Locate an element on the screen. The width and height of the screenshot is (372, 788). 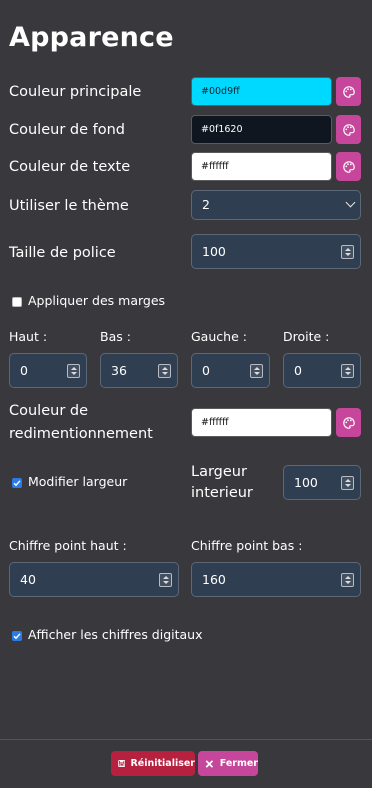
margin-right-value: 0 is located at coordinates (298, 370).